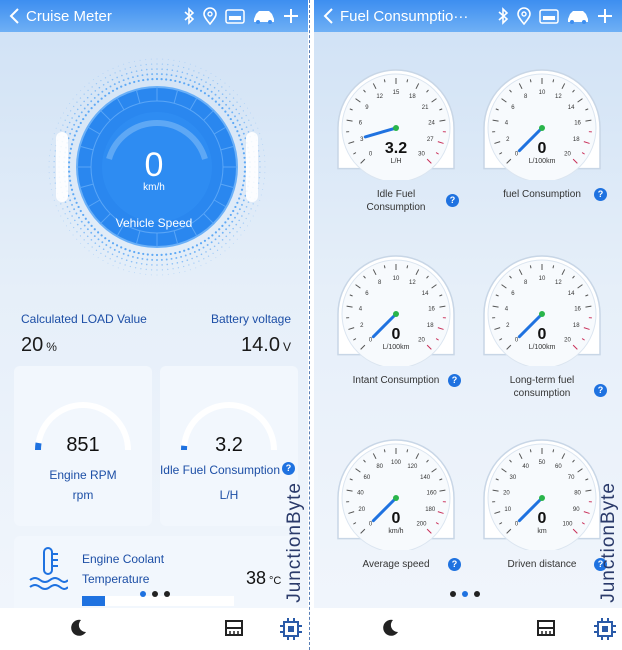 The height and width of the screenshot is (650, 622). Describe the element at coordinates (507, 510) in the screenshot. I see `gauge-tick-label: 10` at that location.